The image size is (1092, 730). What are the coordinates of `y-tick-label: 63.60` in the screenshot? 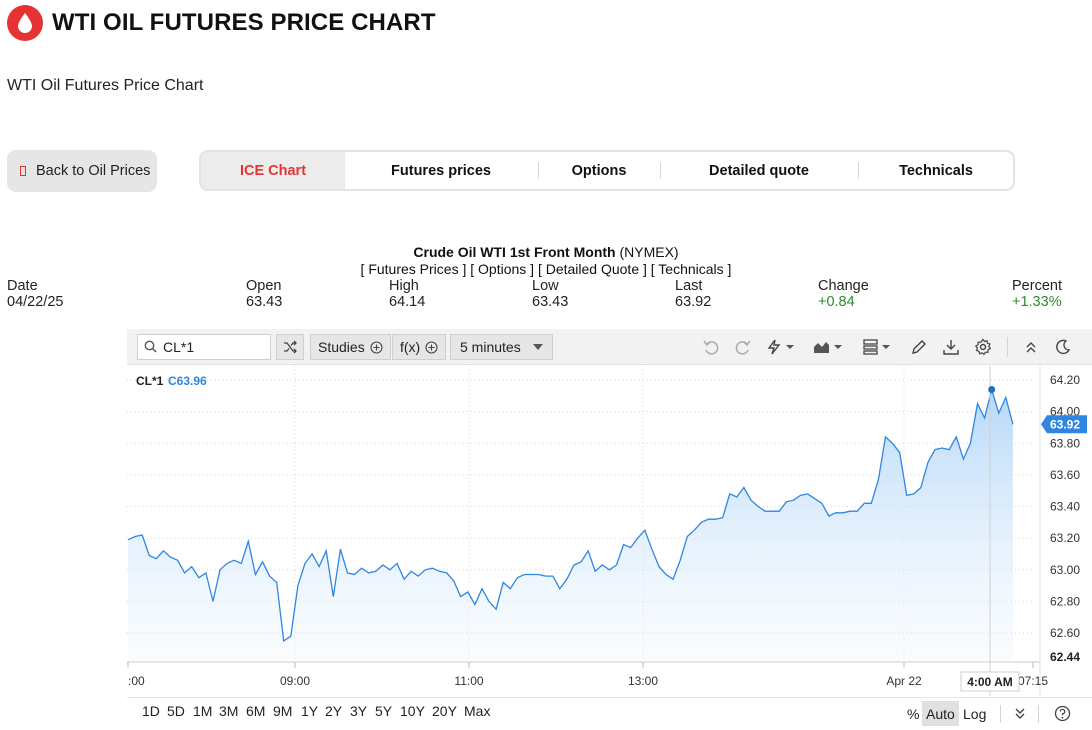 It's located at (1065, 475).